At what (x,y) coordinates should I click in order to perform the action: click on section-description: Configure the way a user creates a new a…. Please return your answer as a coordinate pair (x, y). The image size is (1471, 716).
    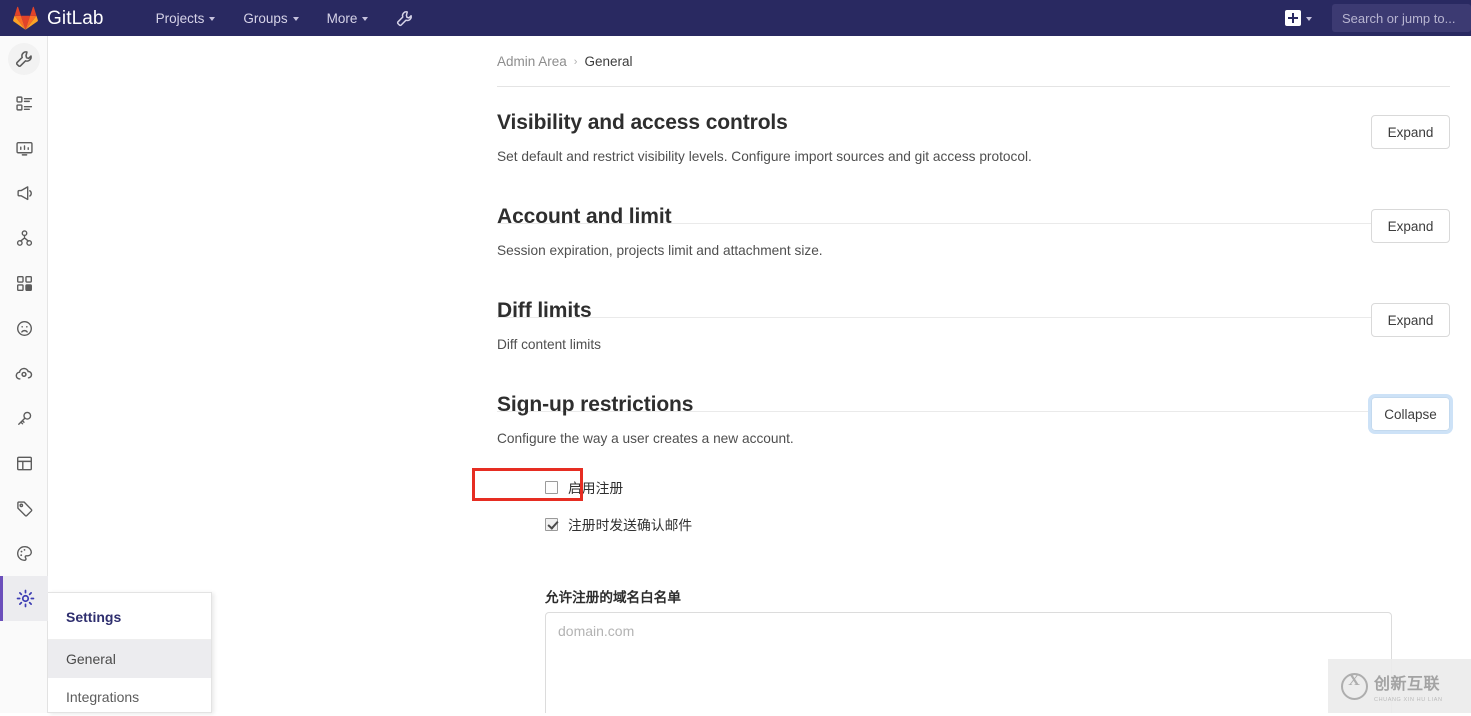
    Looking at the image, I should click on (645, 438).